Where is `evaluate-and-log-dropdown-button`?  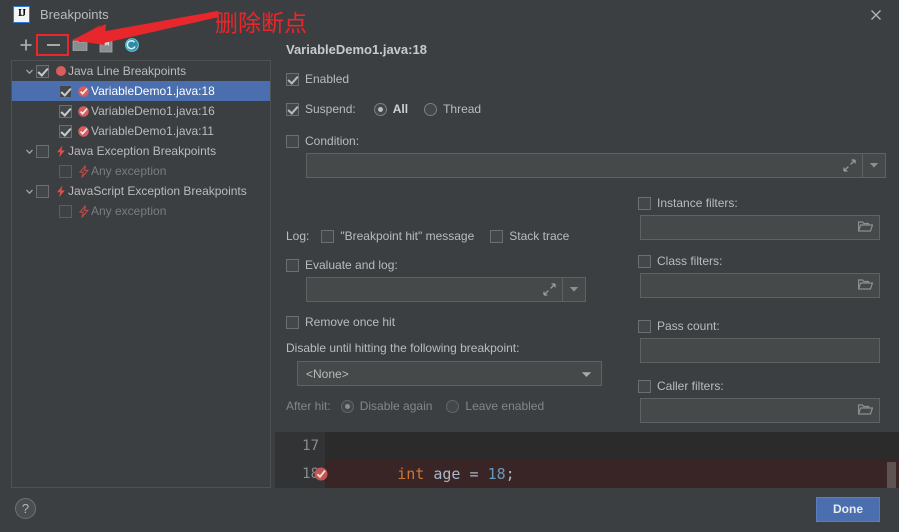
evaluate-and-log-dropdown-button is located at coordinates (573, 289).